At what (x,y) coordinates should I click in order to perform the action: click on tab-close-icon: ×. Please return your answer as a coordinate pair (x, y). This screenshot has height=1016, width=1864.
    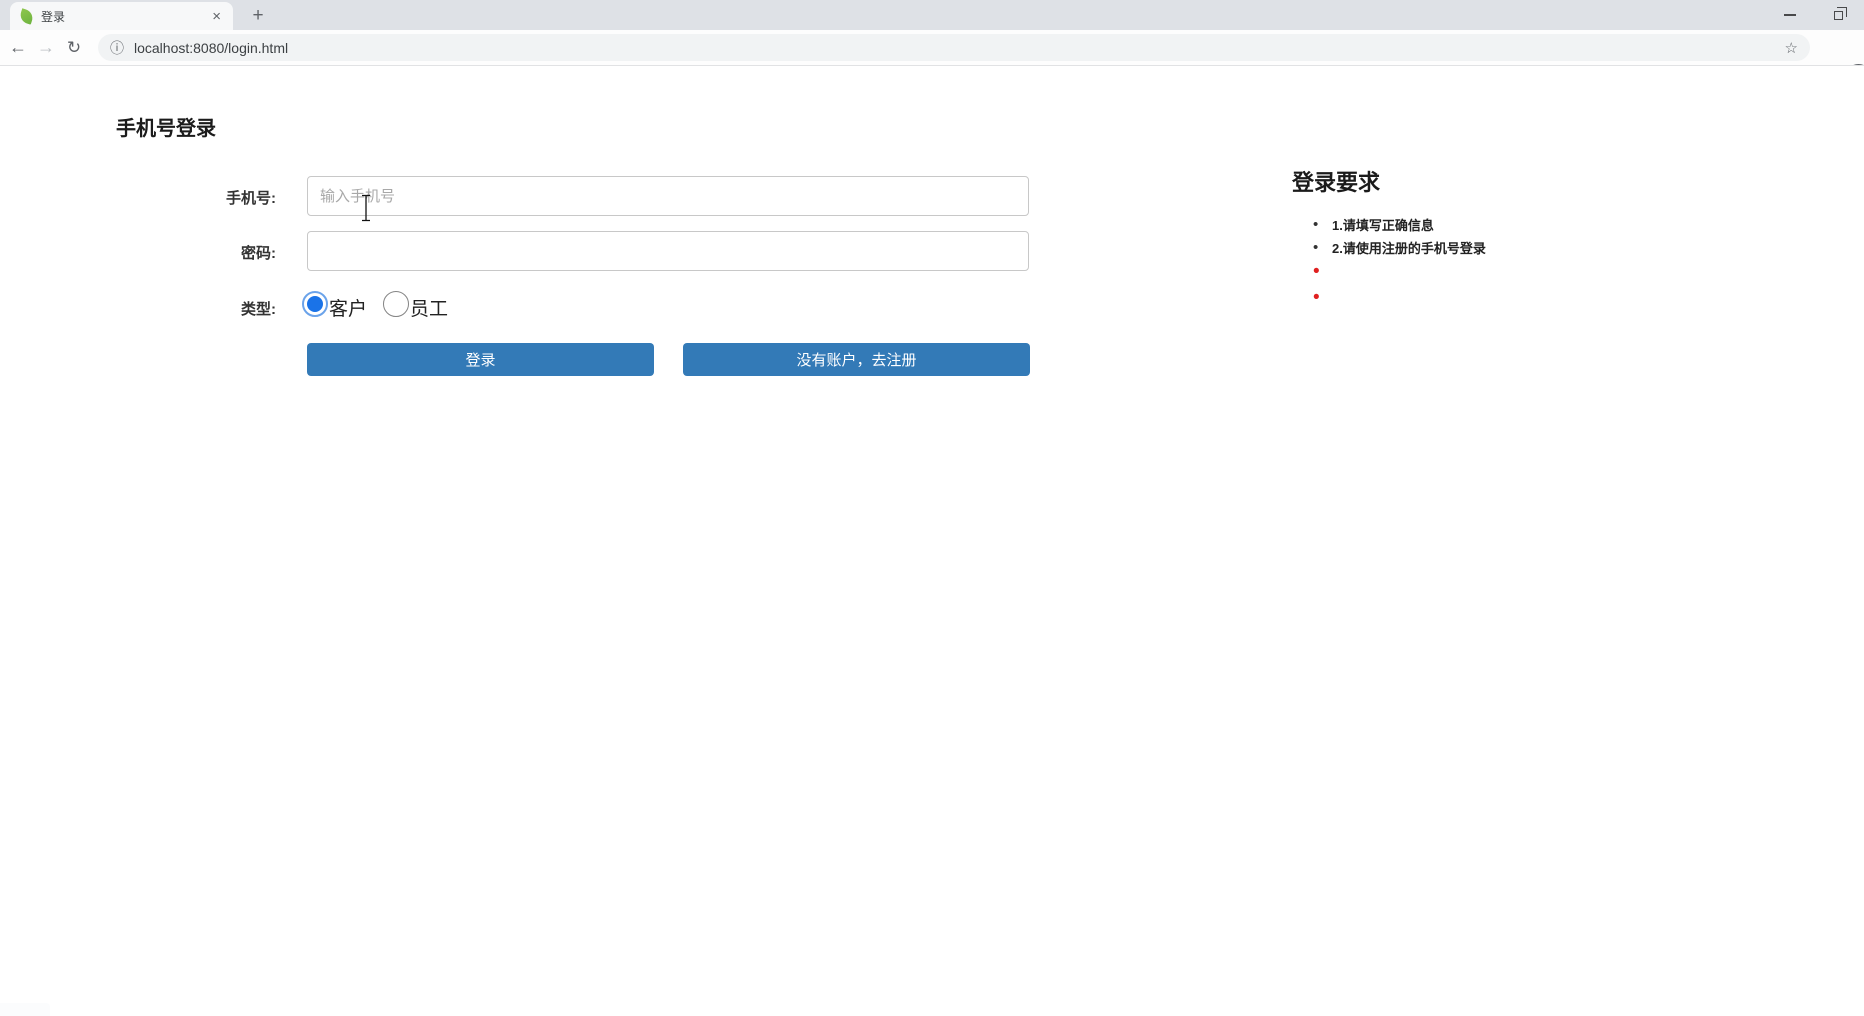
    Looking at the image, I should click on (216, 16).